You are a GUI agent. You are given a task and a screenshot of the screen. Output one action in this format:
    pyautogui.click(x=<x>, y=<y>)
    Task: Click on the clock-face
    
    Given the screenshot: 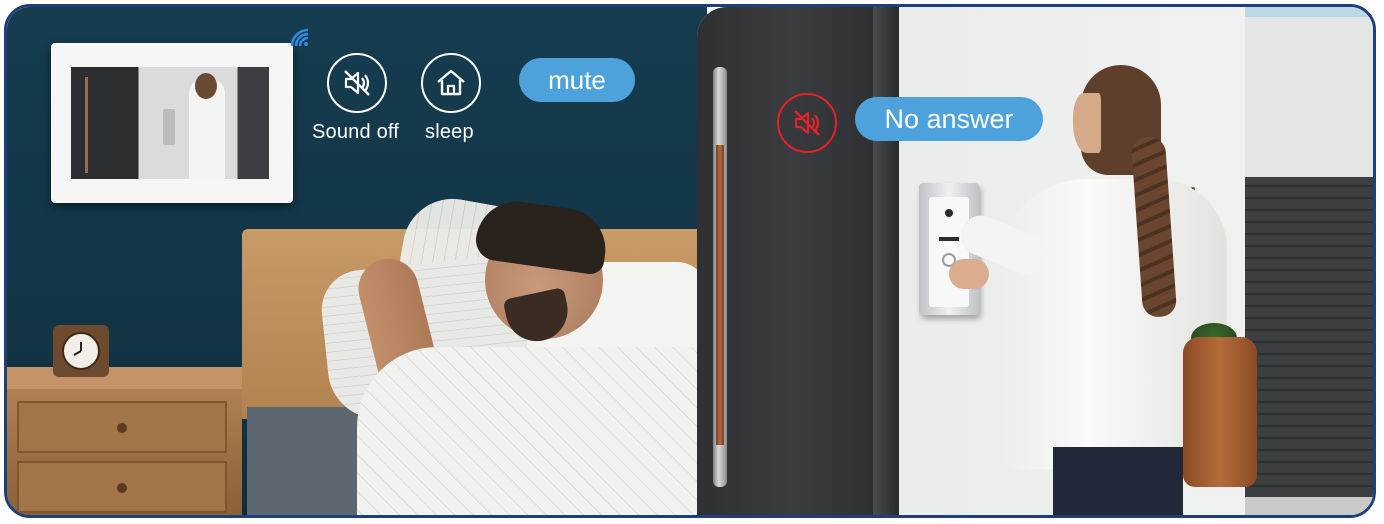 What is the action you would take?
    pyautogui.click(x=81, y=351)
    